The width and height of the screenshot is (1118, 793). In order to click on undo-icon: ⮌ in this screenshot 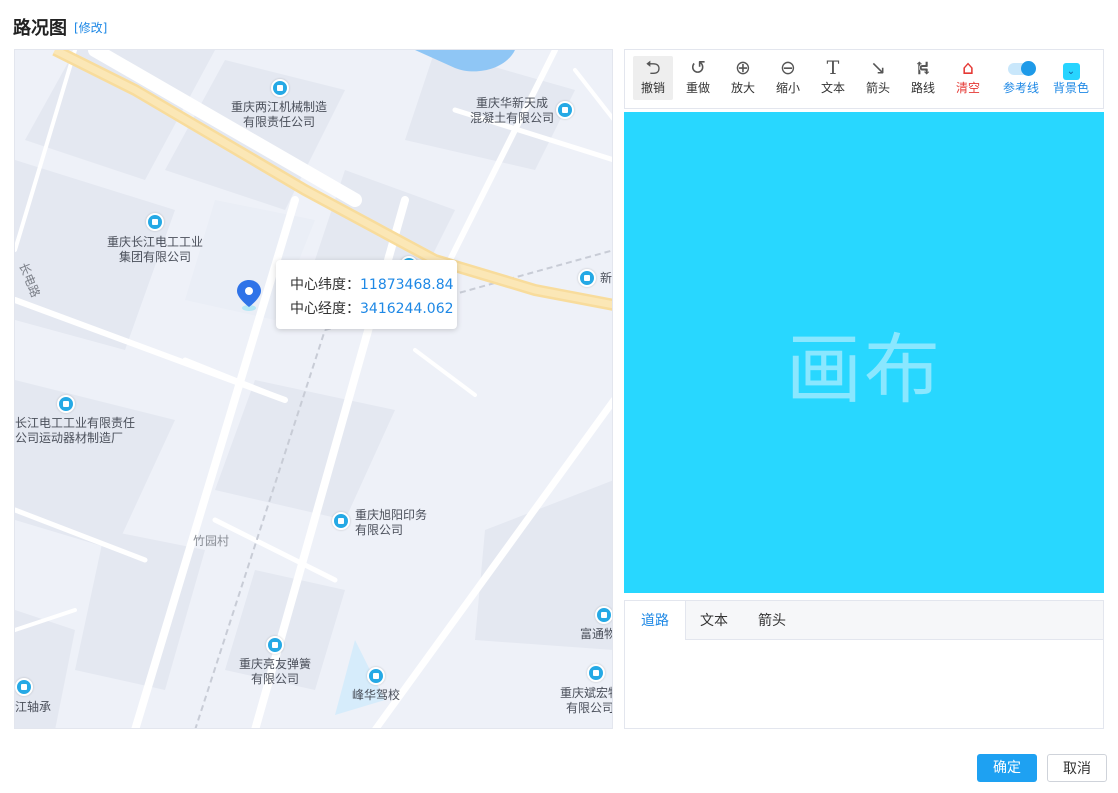, I will do `click(653, 68)`.